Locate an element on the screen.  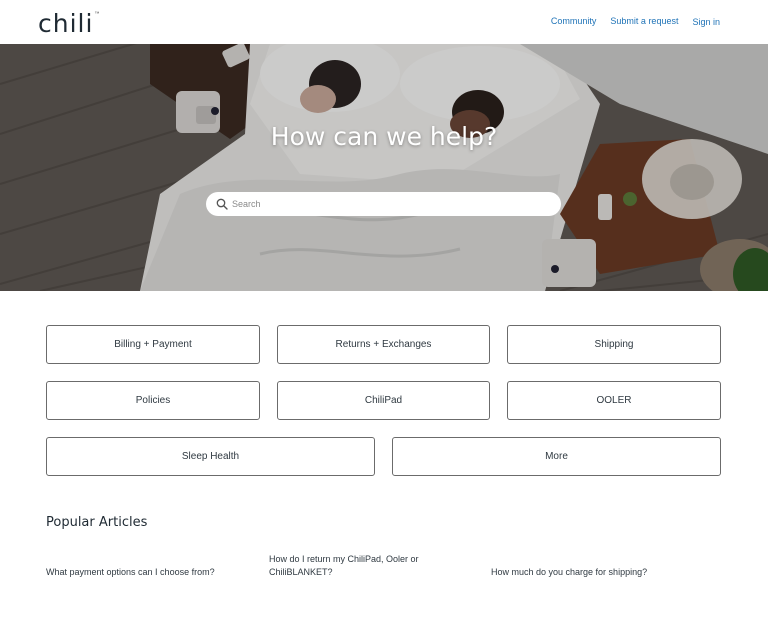
category-sleep-health-button: Sleep Health is located at coordinates (210, 456).